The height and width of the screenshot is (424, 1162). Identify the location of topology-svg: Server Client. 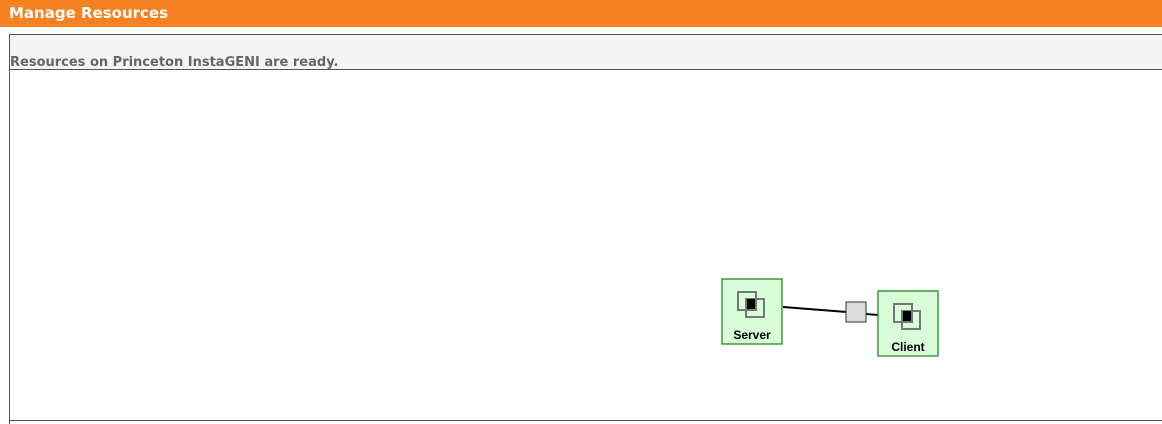
(830, 317).